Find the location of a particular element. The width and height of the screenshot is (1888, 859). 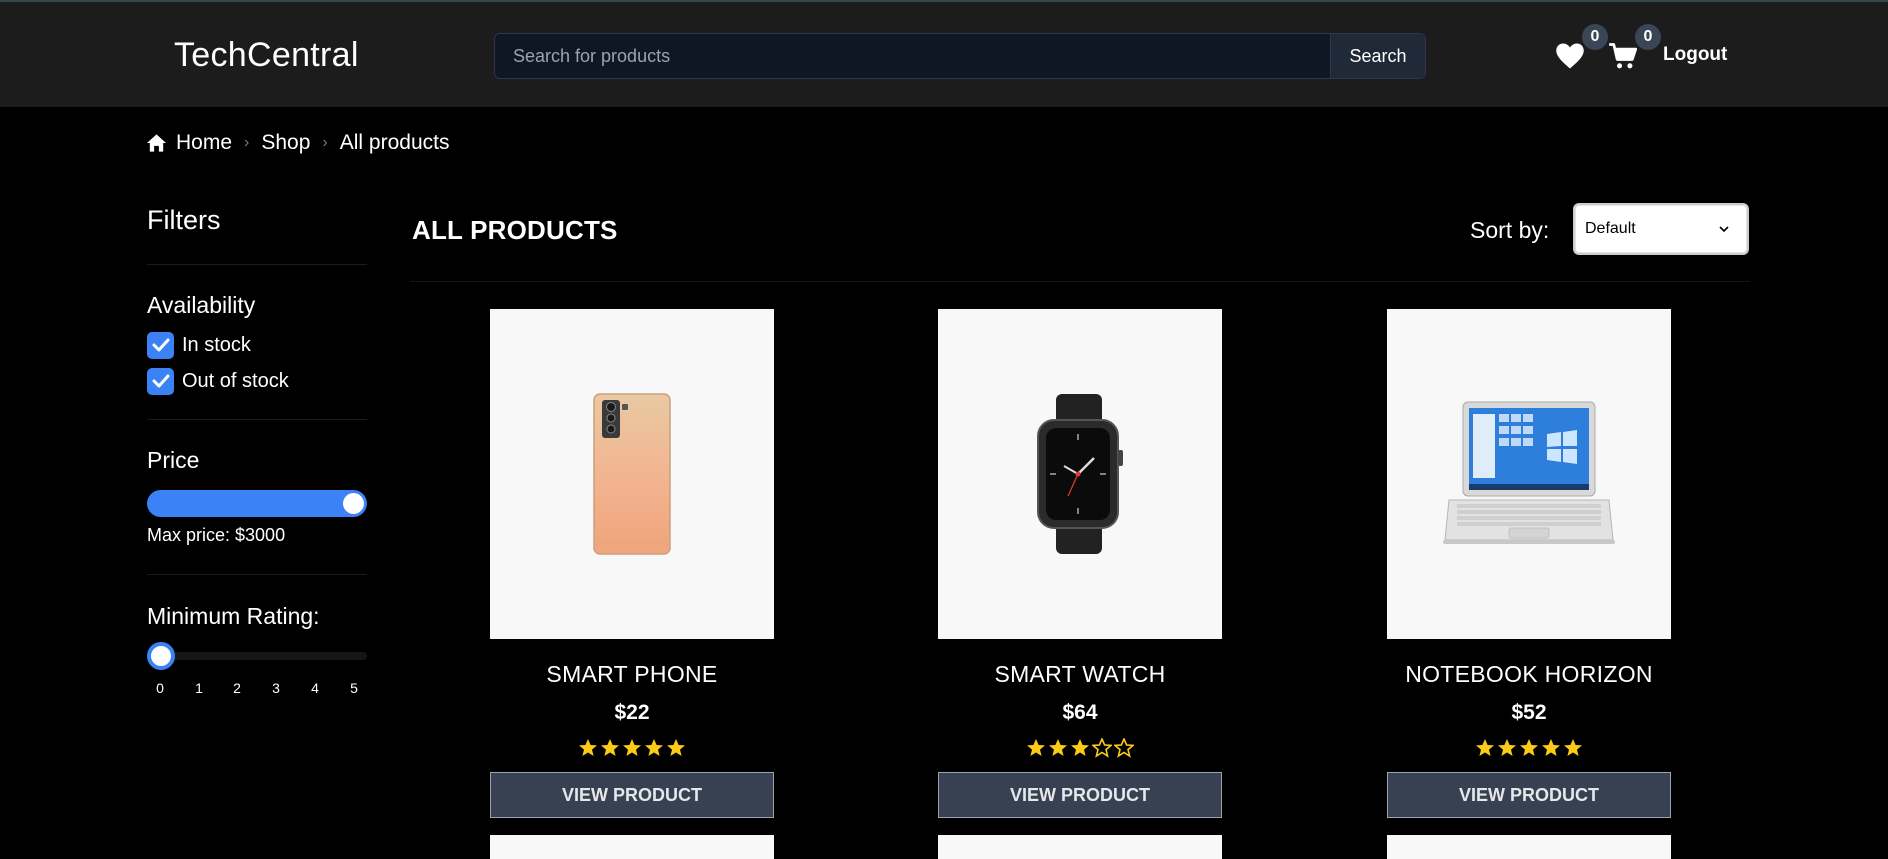

home-icon is located at coordinates (156, 143).